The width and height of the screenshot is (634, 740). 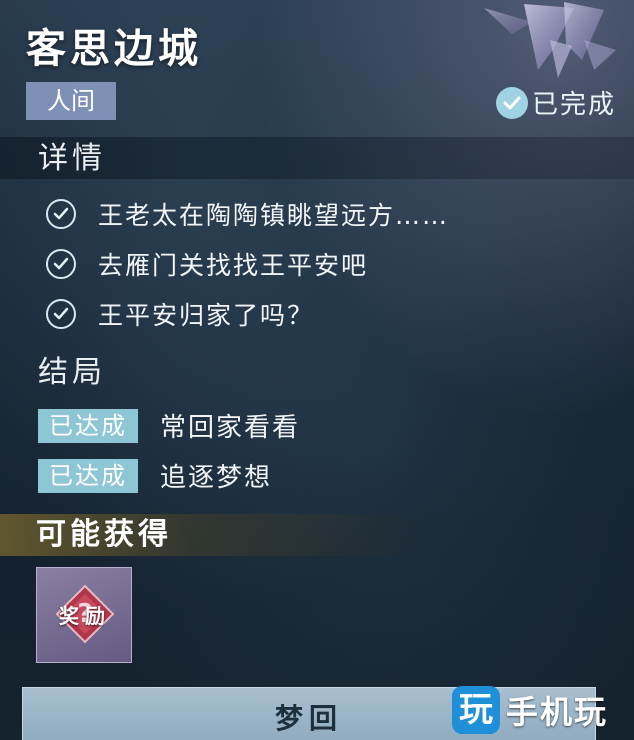 What do you see at coordinates (72, 158) in the screenshot?
I see `details-heading: 详情` at bounding box center [72, 158].